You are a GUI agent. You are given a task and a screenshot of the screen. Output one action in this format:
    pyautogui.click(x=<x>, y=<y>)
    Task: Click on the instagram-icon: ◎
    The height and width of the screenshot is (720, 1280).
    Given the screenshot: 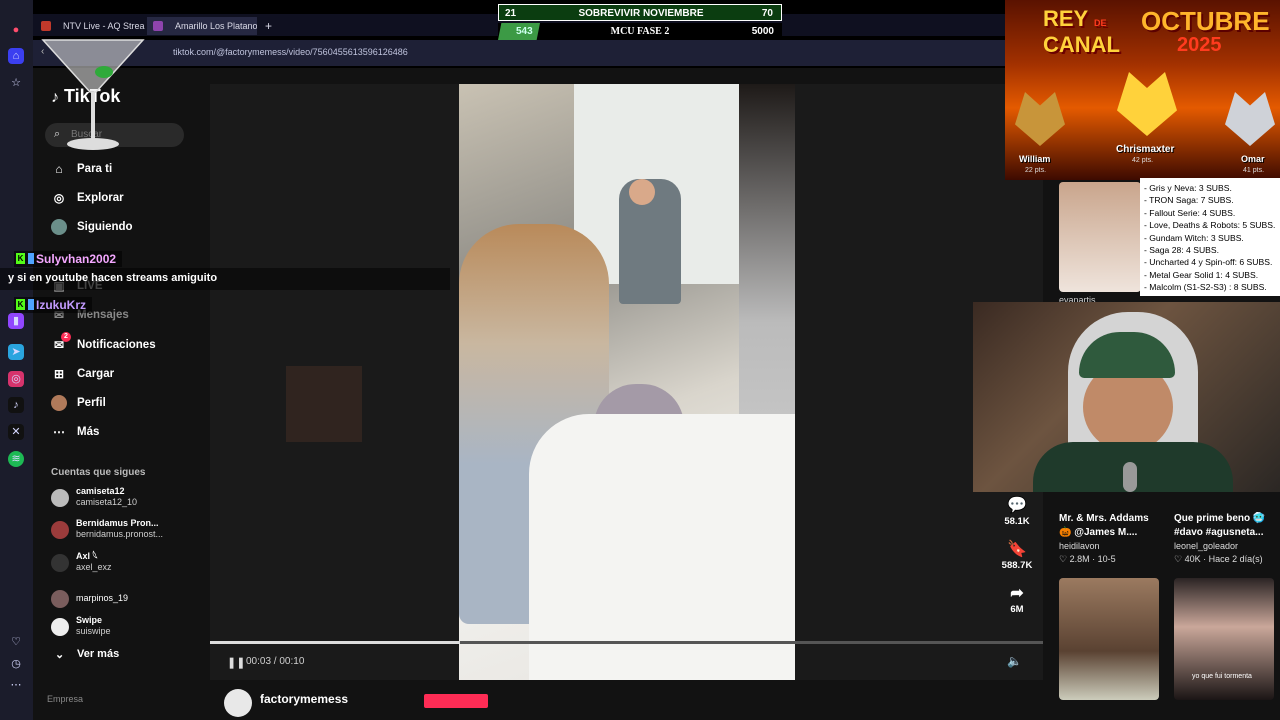 What is the action you would take?
    pyautogui.click(x=16, y=379)
    